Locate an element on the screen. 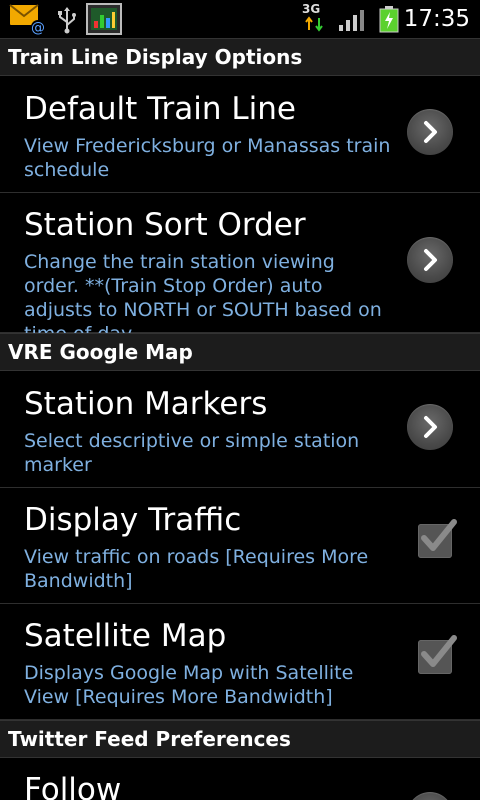 The height and width of the screenshot is (800, 480). 3g-data-icon: 3G is located at coordinates (314, 18).